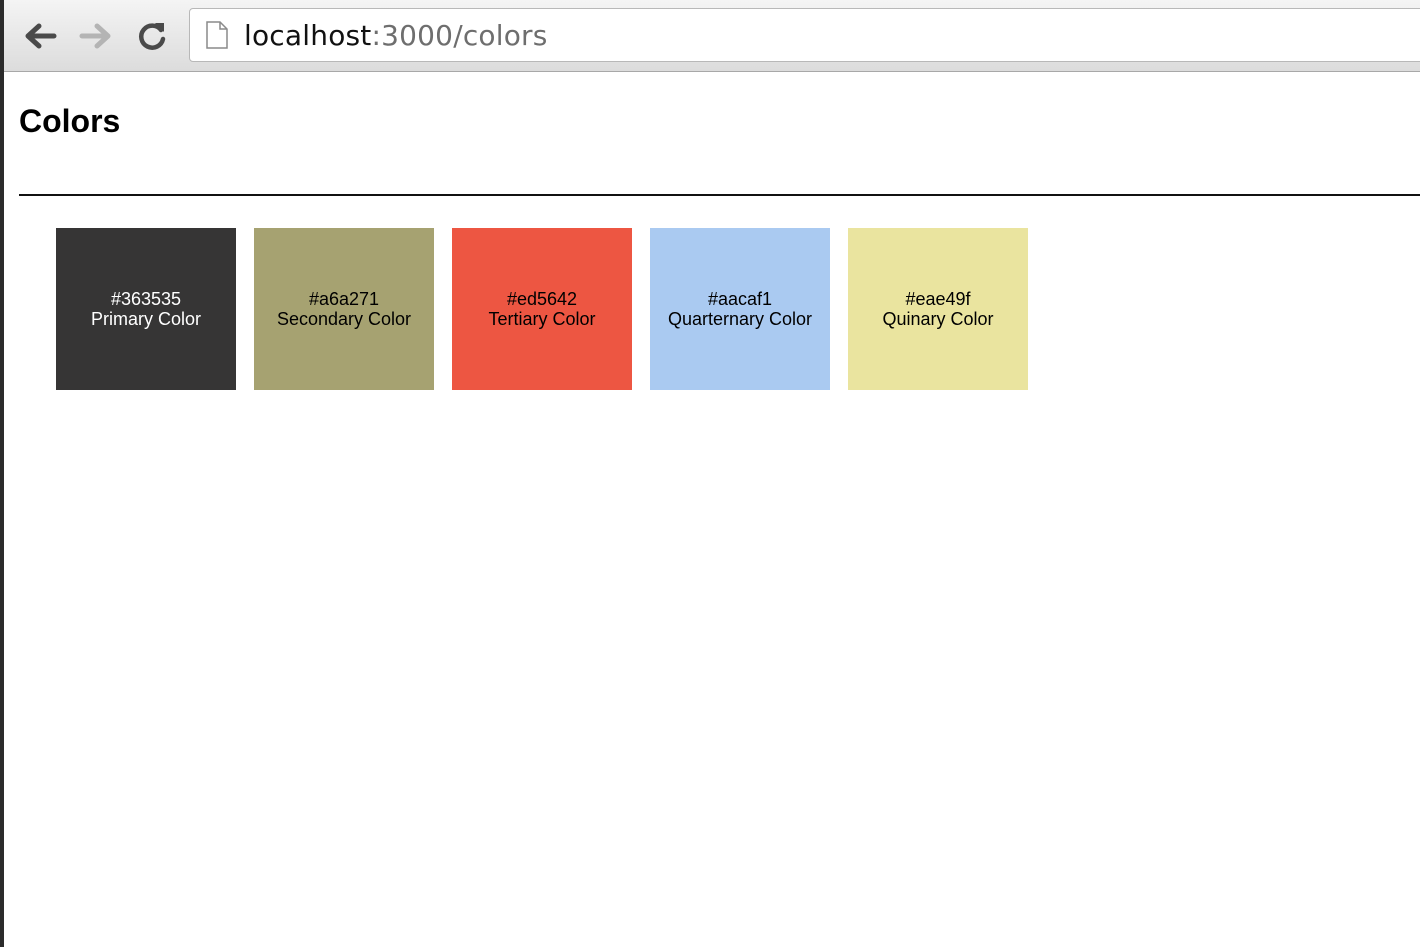 This screenshot has width=1420, height=947. Describe the element at coordinates (344, 319) in the screenshot. I see `swatch-label: Secondary Color` at that location.